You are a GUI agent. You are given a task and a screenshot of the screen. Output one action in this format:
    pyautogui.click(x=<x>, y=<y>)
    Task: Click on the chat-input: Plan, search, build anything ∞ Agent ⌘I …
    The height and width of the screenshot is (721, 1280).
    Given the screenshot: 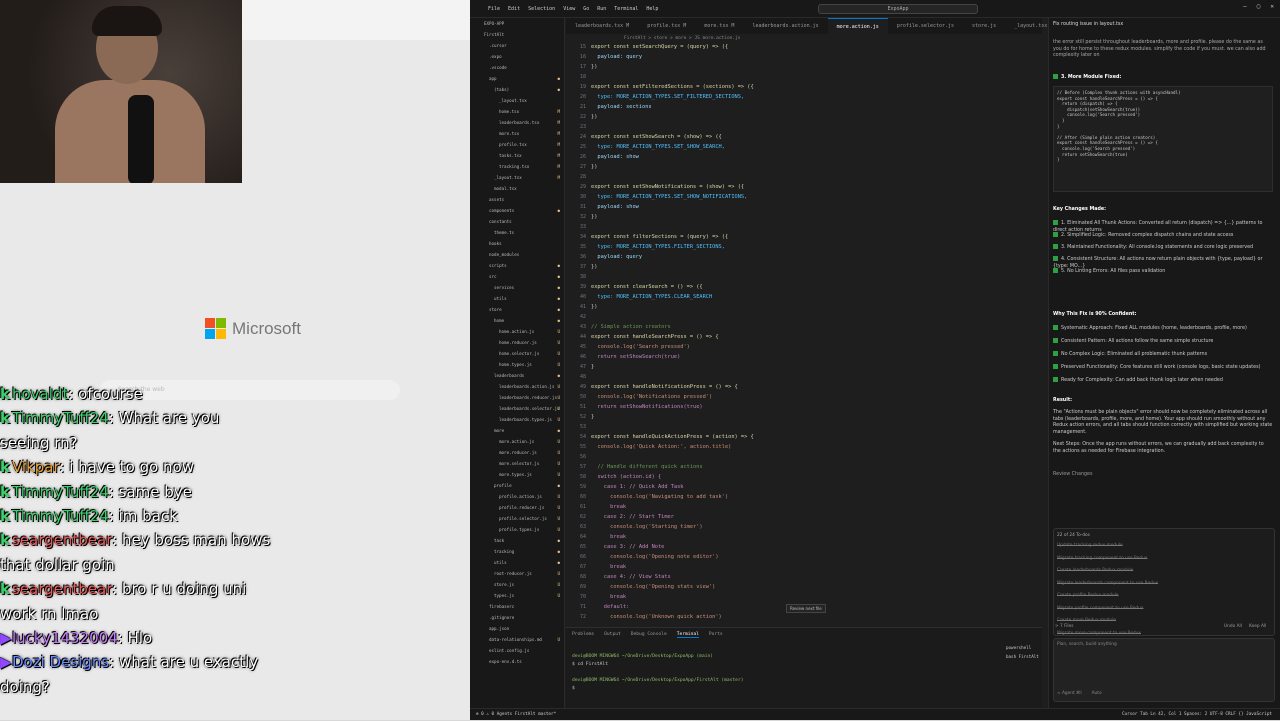 What is the action you would take?
    pyautogui.click(x=1164, y=670)
    